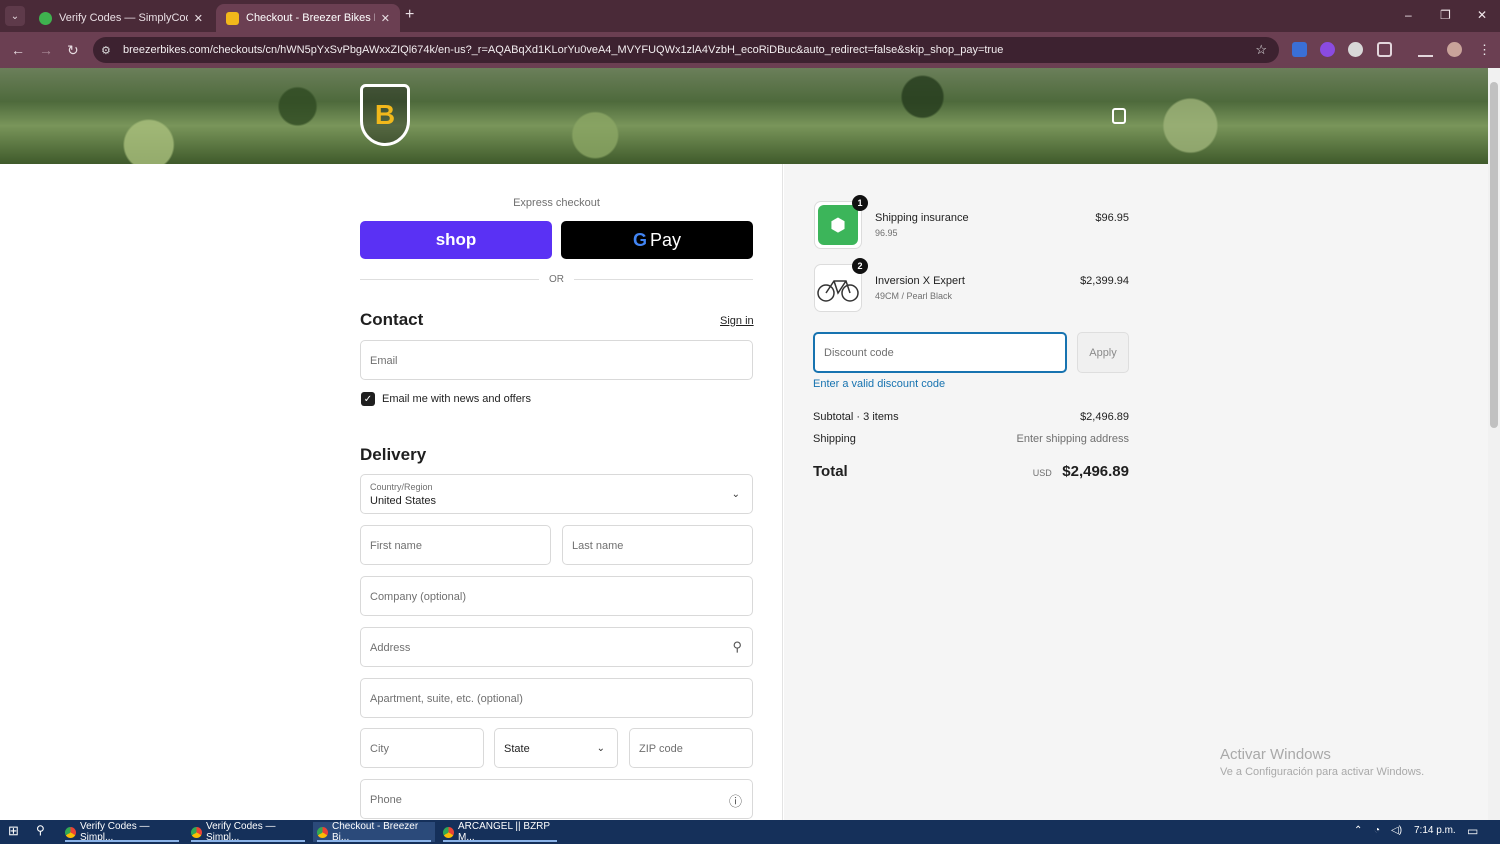 The width and height of the screenshot is (1500, 844). I want to click on newsletter-checkbox: ✓, so click(368, 399).